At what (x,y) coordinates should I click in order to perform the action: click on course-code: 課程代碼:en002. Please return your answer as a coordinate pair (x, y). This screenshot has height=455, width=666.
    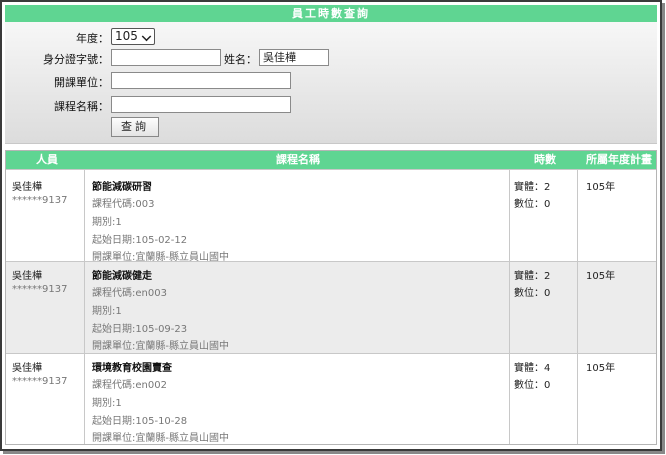
    Looking at the image, I should click on (129, 385).